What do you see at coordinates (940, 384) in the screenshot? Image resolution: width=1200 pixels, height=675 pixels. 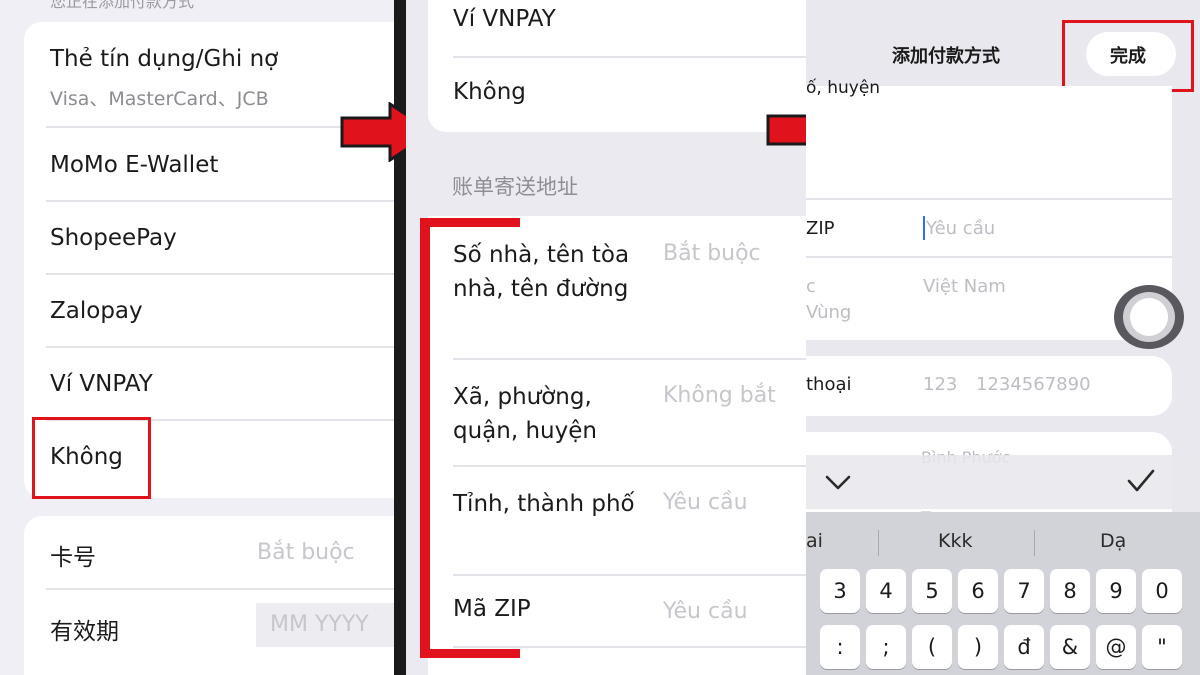 I see `phone-code: 123` at bounding box center [940, 384].